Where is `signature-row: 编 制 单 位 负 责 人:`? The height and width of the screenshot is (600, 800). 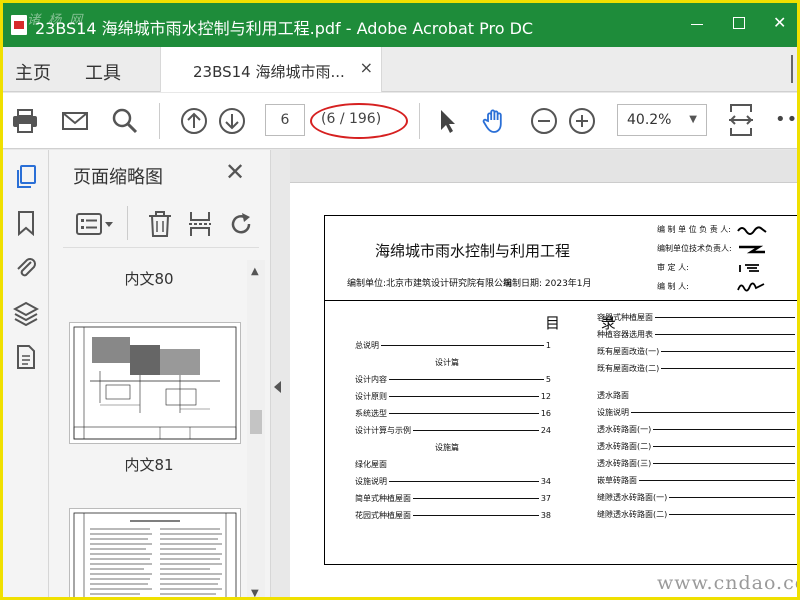 signature-row: 编 制 单 位 负 责 人: is located at coordinates (727, 233).